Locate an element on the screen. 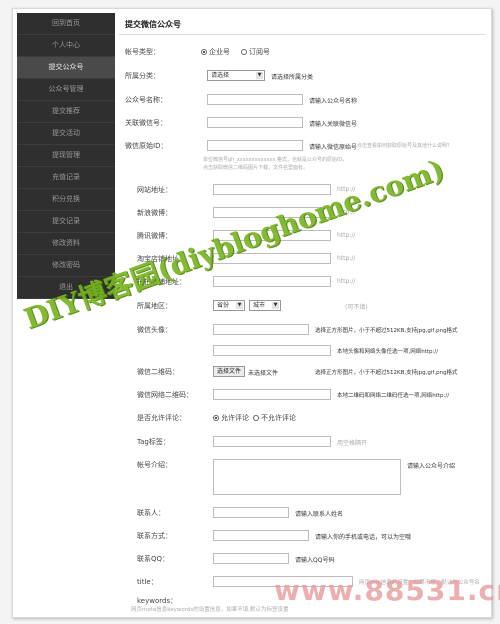 This screenshot has width=500, height=624. radio-subscription: 订阅号 is located at coordinates (255, 52).